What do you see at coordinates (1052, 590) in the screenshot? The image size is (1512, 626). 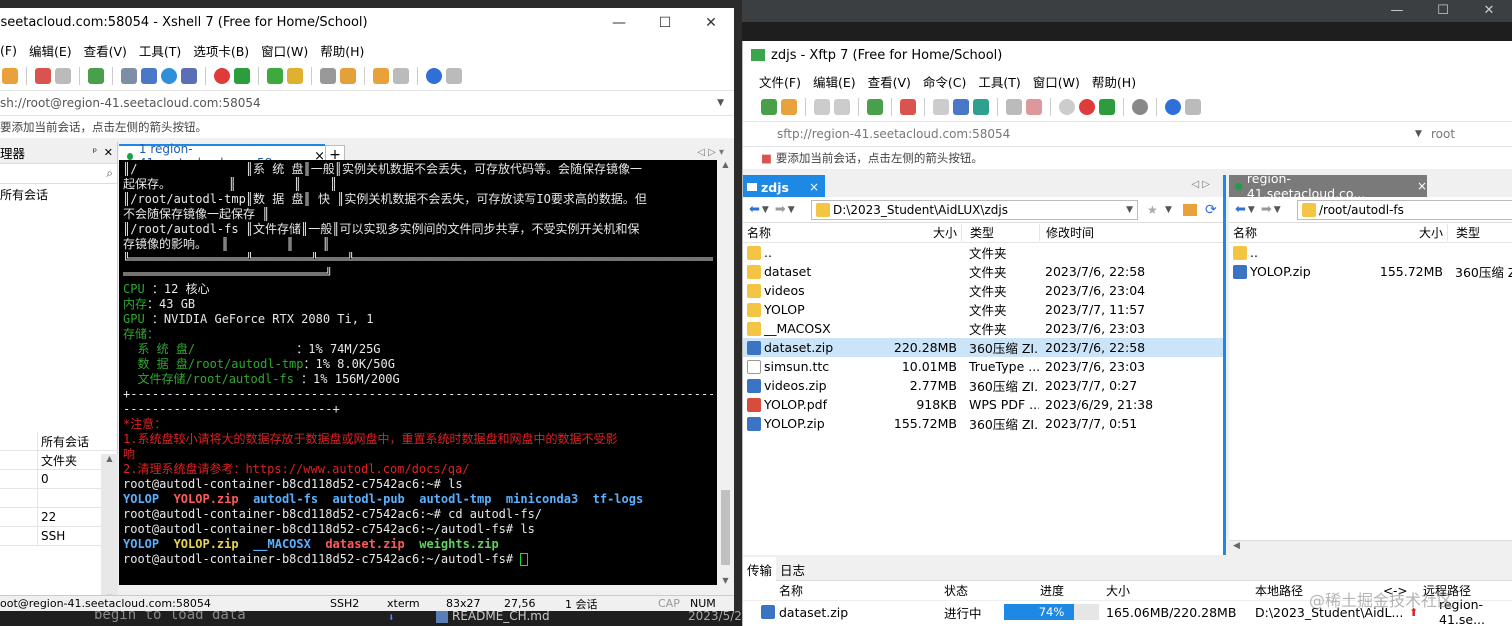 I see `tcol-progress: 进度` at bounding box center [1052, 590].